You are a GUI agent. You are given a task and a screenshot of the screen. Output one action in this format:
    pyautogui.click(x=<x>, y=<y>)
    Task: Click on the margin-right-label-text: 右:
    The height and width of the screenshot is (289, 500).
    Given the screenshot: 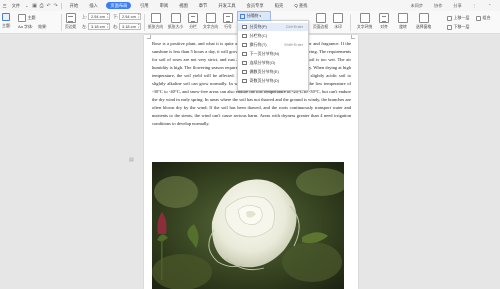 What is the action you would take?
    pyautogui.click(x=116, y=26)
    